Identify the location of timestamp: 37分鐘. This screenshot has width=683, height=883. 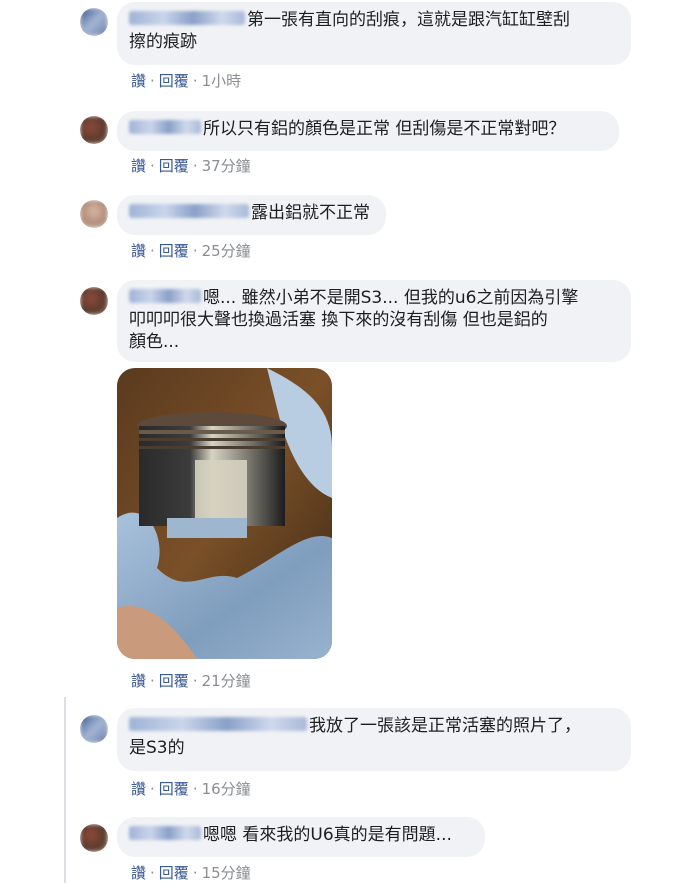
(226, 166).